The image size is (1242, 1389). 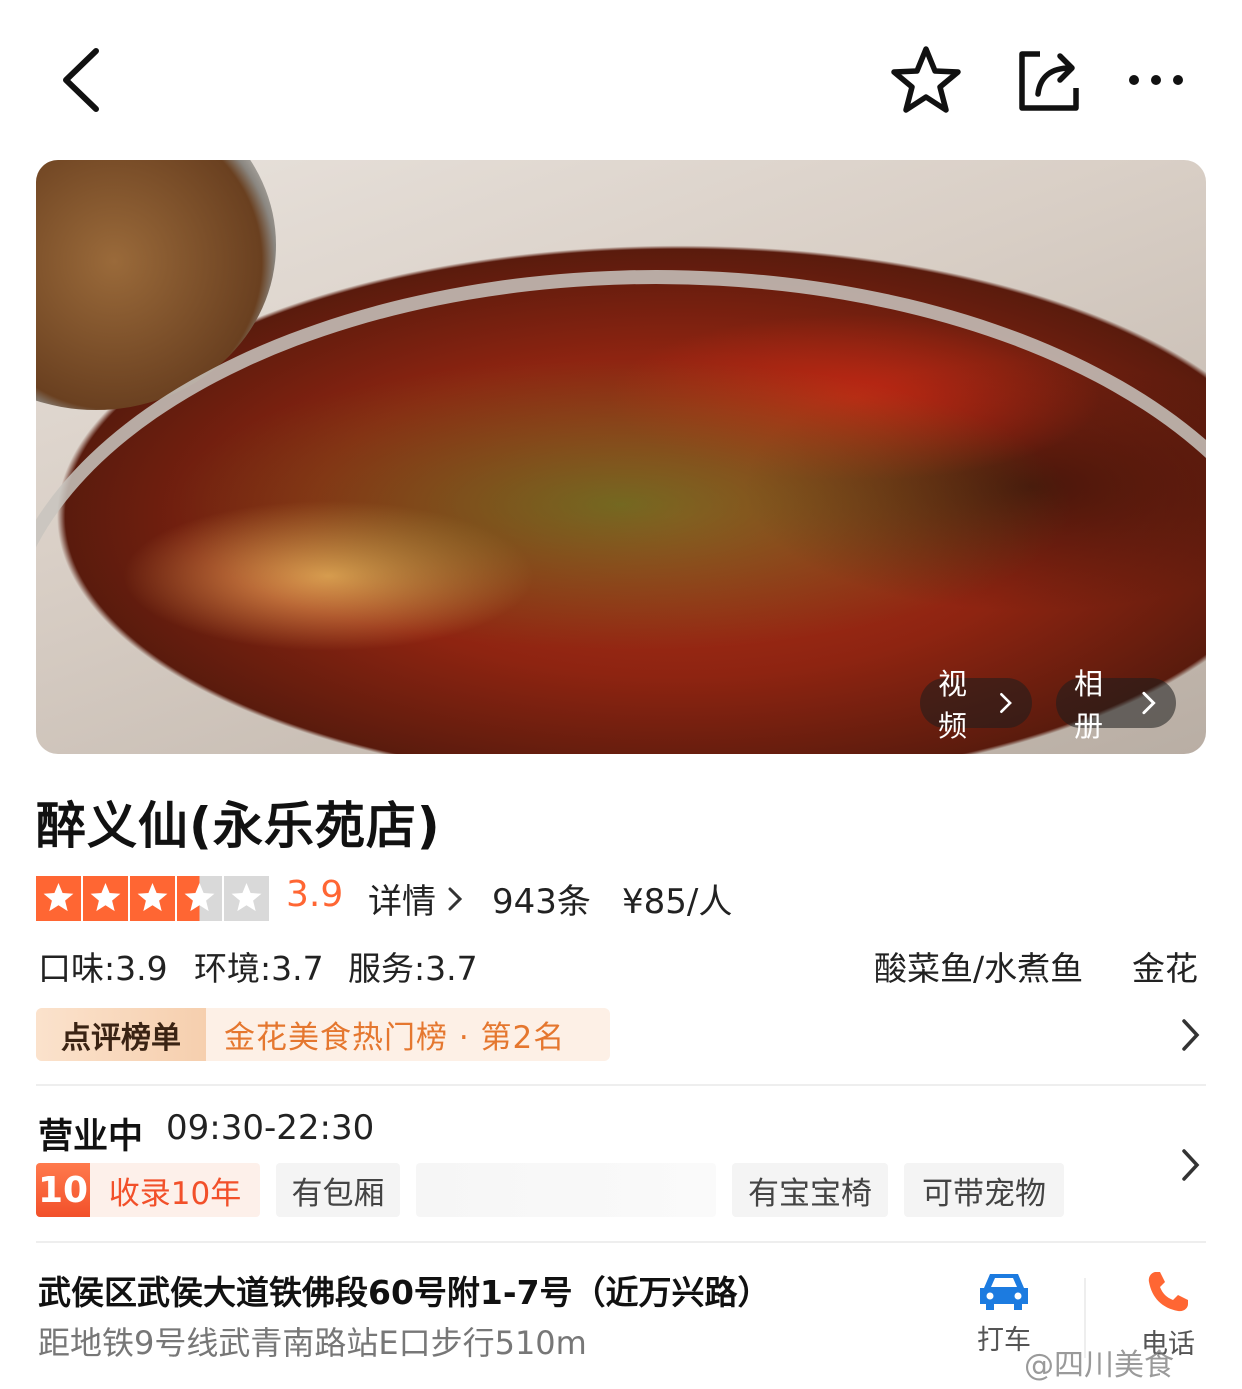 I want to click on chevron-left-icon, so click(x=81, y=80).